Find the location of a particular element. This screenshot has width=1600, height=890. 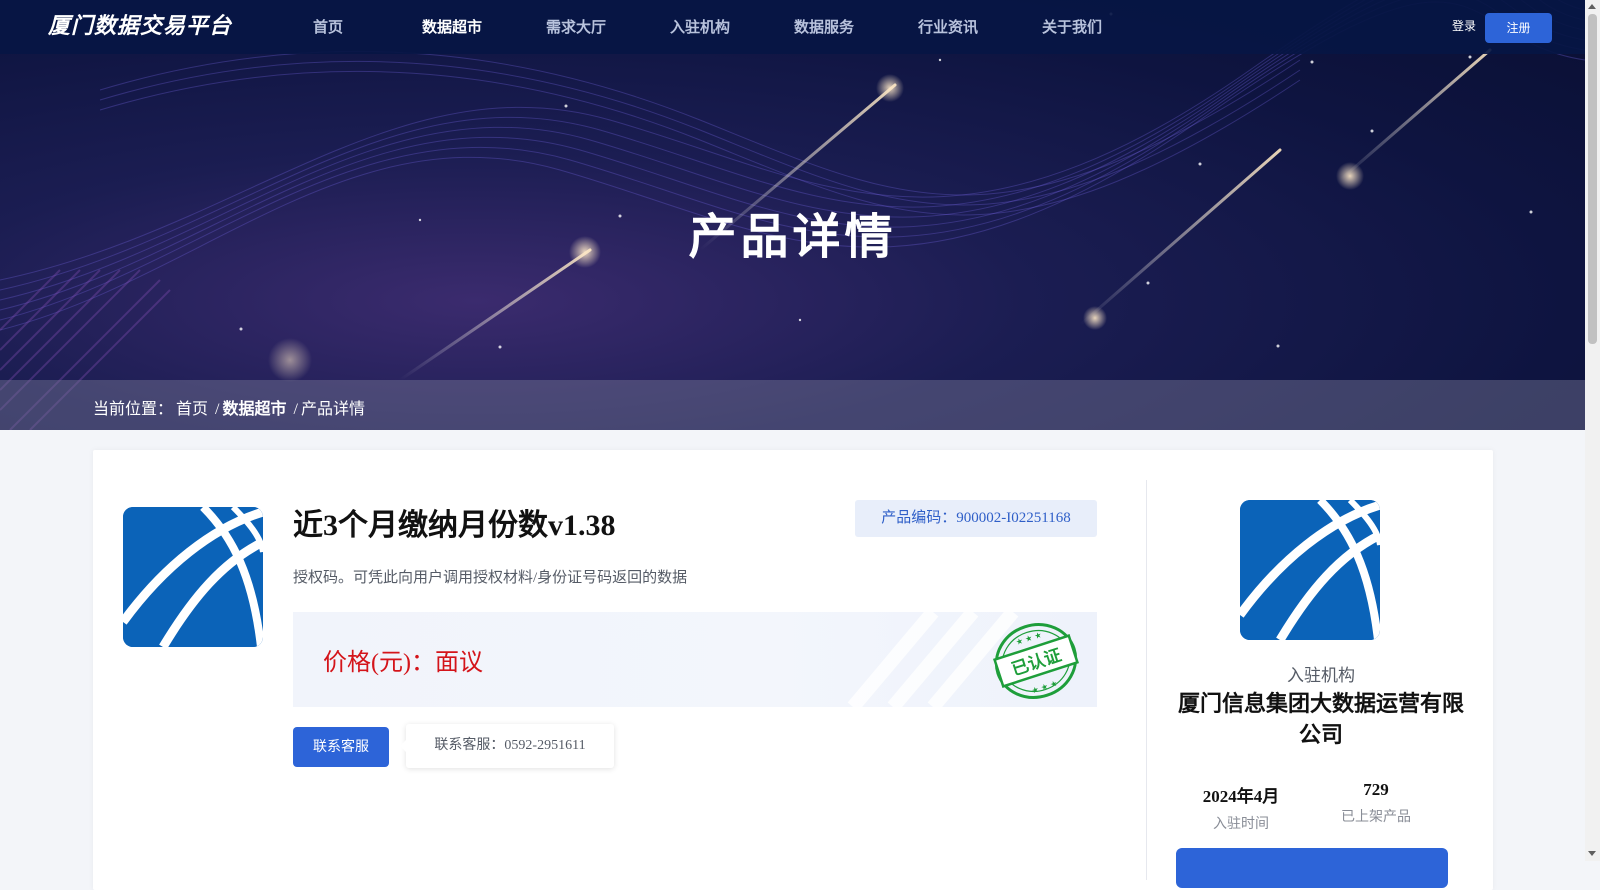

breadcrumb-bar: 当前位置： 首页 / 数据超市 / 产品详情 is located at coordinates (792, 405).